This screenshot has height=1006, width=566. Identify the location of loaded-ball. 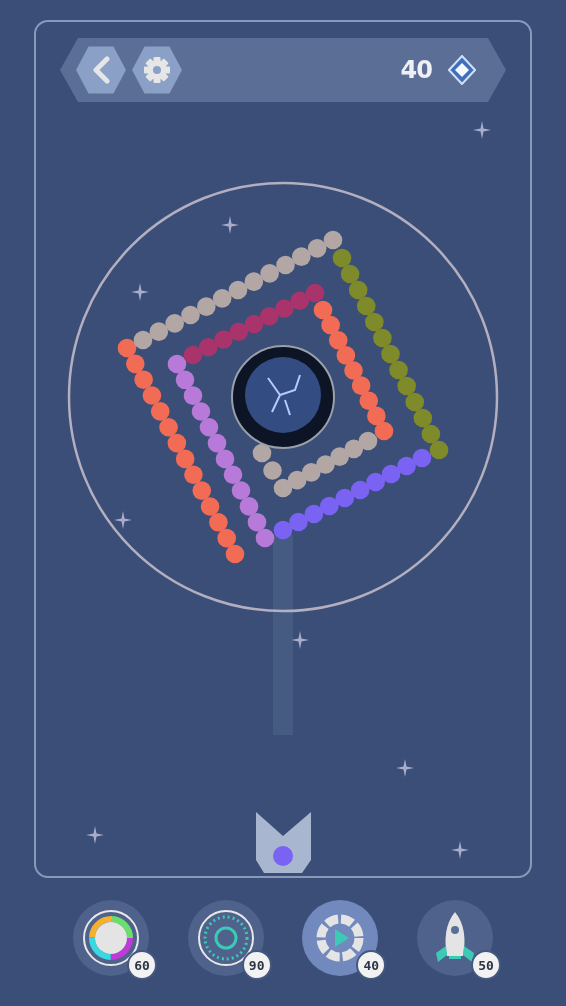
(283, 856).